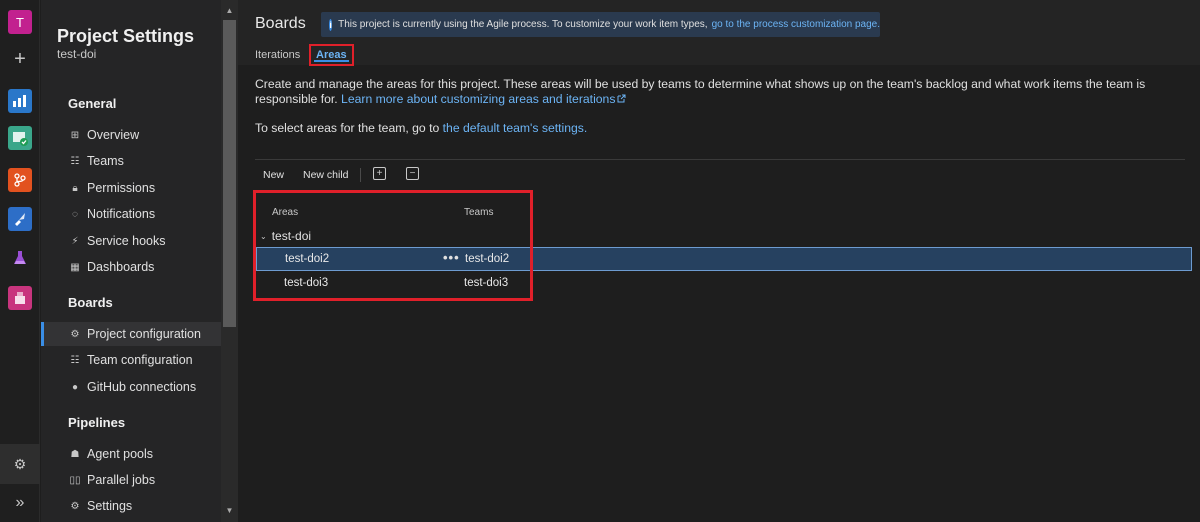 The image size is (1200, 522). What do you see at coordinates (307, 259) in the screenshot?
I see `area-cell: test-doi2` at bounding box center [307, 259].